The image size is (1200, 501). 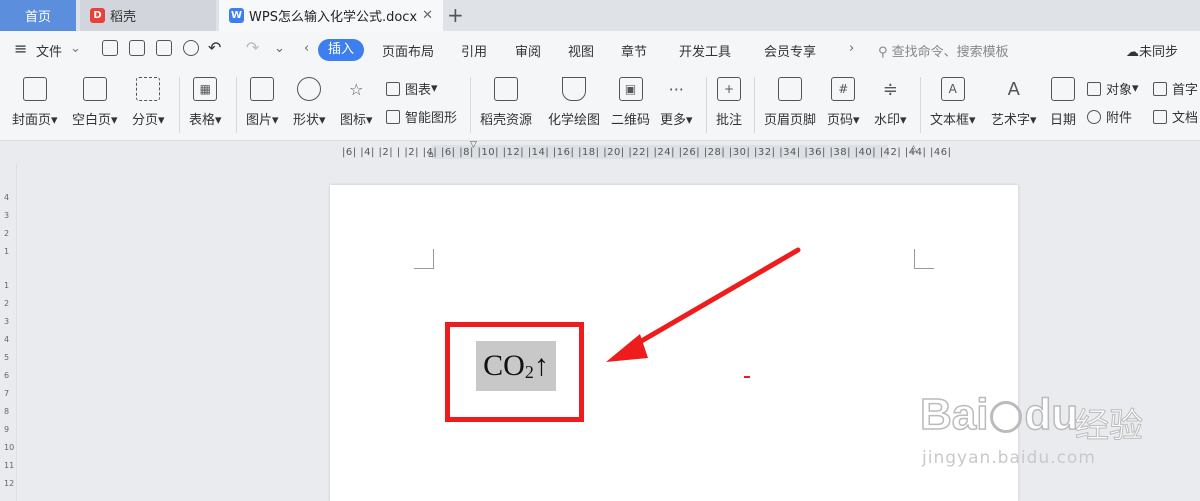 I want to click on right-indent-marker: △, so click(x=913, y=149).